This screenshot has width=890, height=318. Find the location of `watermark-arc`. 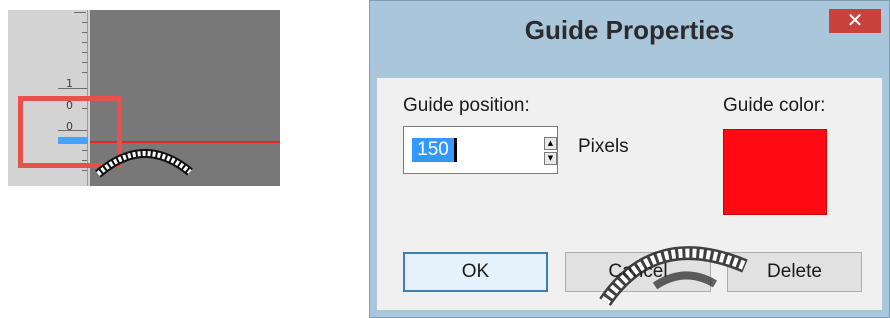

watermark-arc is located at coordinates (144, 163).